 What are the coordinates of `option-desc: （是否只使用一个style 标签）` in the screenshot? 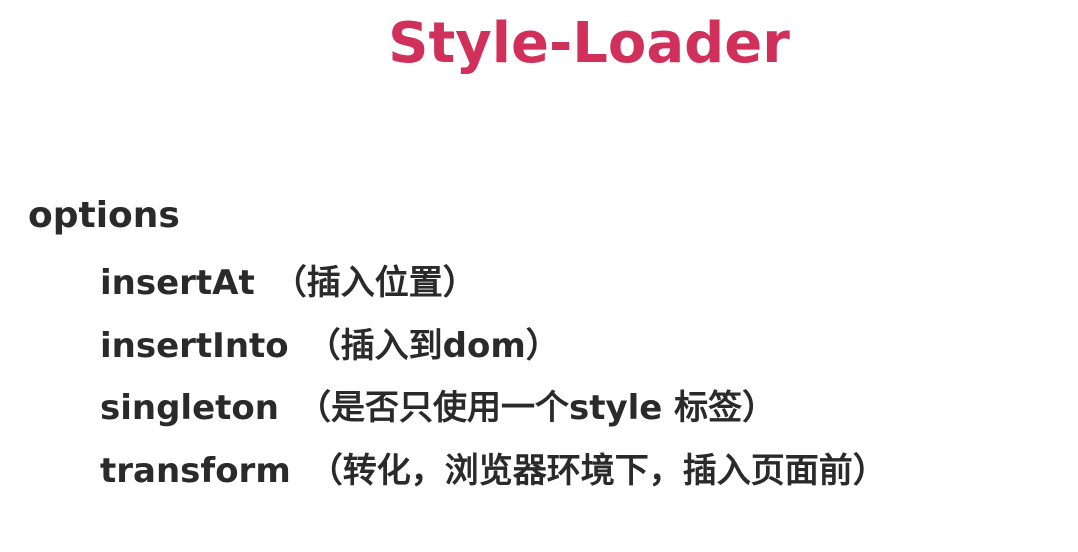 It's located at (536, 408).